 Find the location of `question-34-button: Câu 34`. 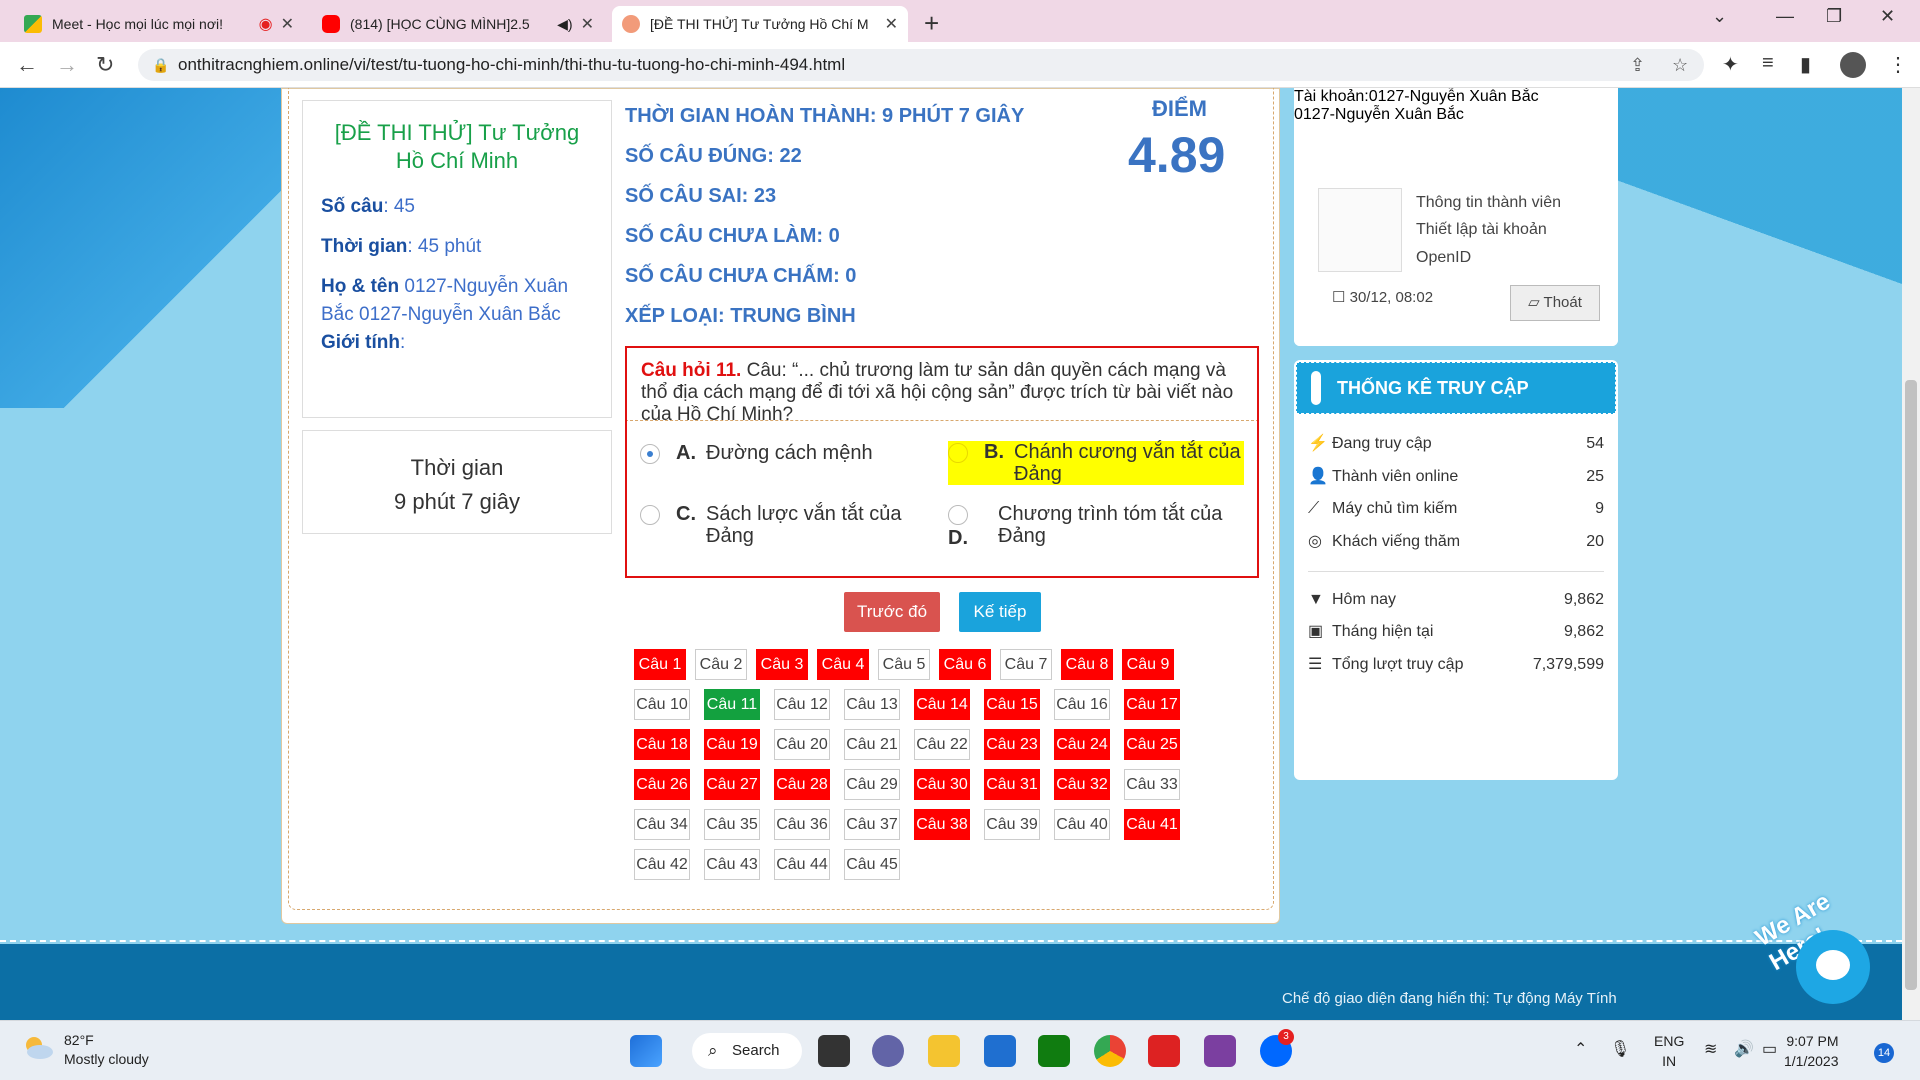

question-34-button: Câu 34 is located at coordinates (662, 824).